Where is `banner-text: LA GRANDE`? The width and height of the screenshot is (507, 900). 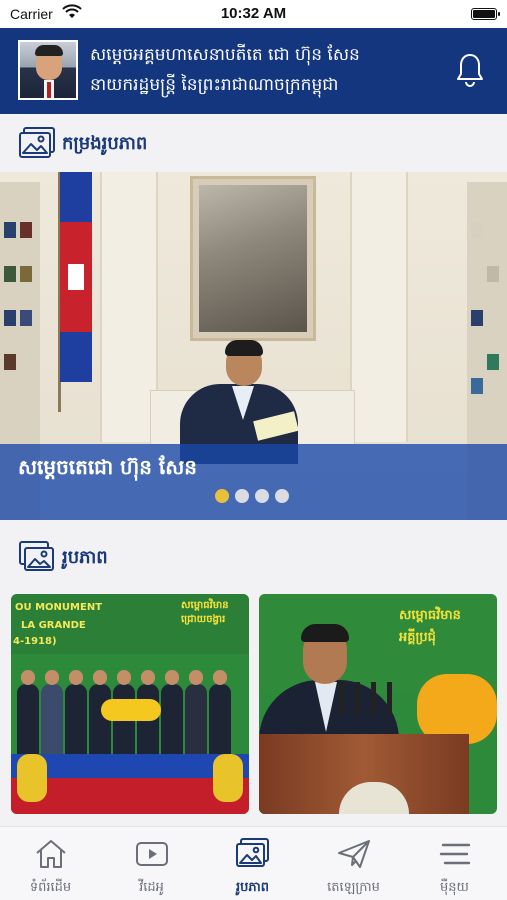
banner-text: LA GRANDE is located at coordinates (53, 625).